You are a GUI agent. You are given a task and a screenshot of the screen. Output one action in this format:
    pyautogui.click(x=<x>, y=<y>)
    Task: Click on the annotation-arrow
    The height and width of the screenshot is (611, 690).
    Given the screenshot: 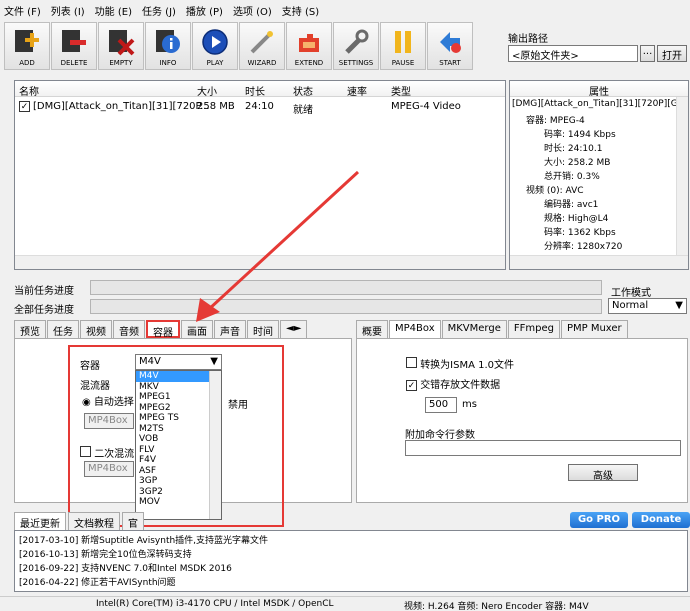 What is the action you would take?
    pyautogui.click(x=278, y=246)
    